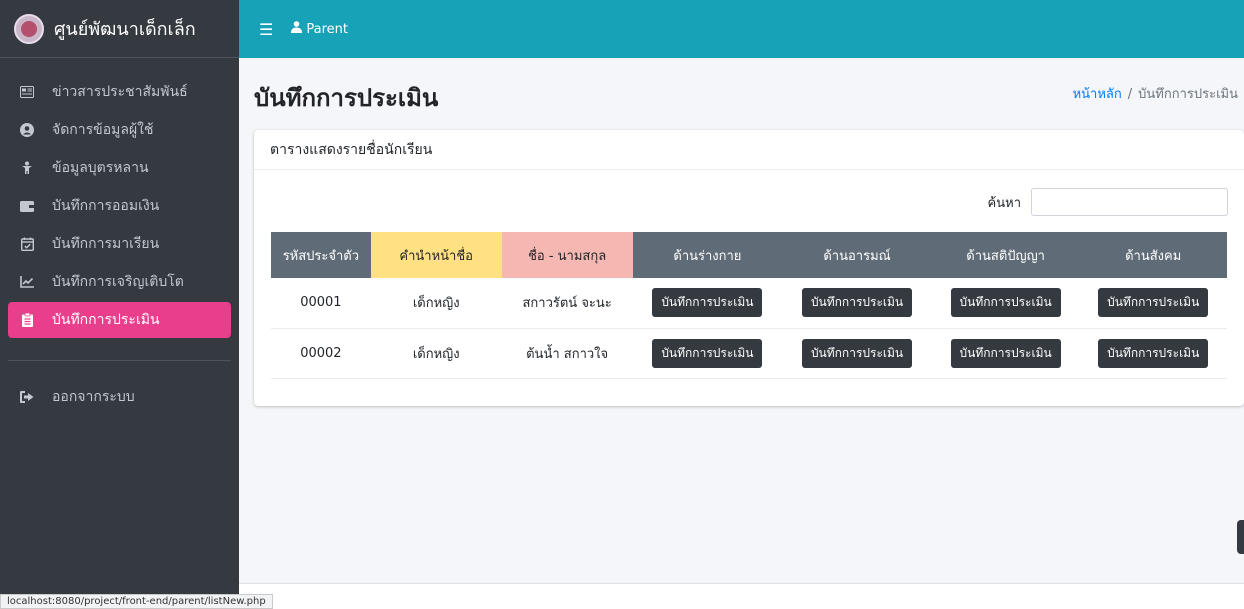 This screenshot has width=1244, height=609. Describe the element at coordinates (27, 92) in the screenshot. I see `newspaper-icon` at that location.